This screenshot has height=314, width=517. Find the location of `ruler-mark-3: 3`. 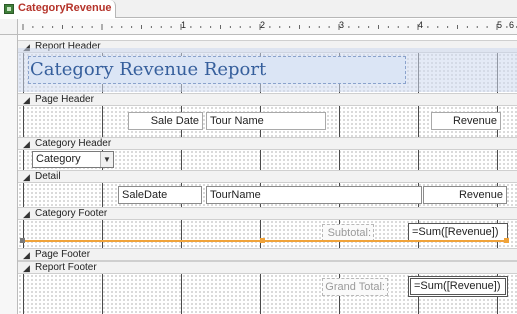

ruler-mark-3: 3 is located at coordinates (342, 25).